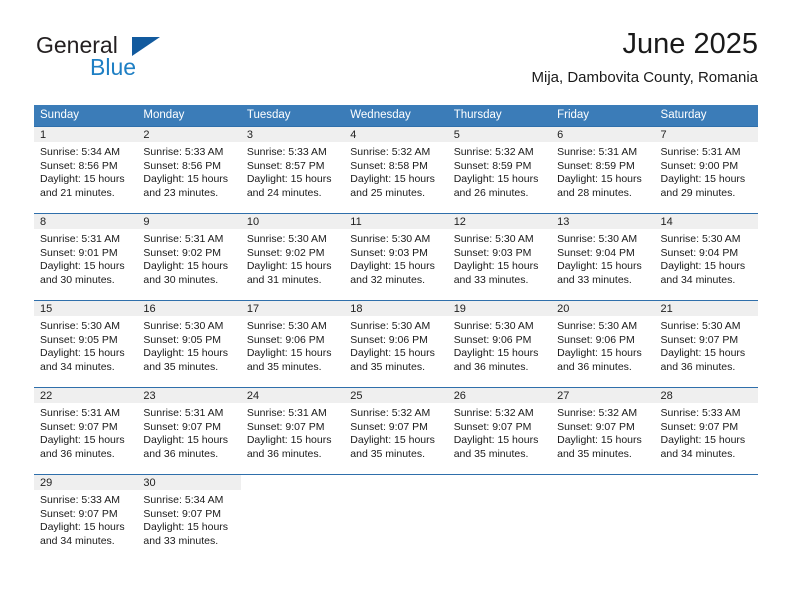 This screenshot has width=792, height=612. Describe the element at coordinates (292, 395) in the screenshot. I see `day-number: 24` at that location.